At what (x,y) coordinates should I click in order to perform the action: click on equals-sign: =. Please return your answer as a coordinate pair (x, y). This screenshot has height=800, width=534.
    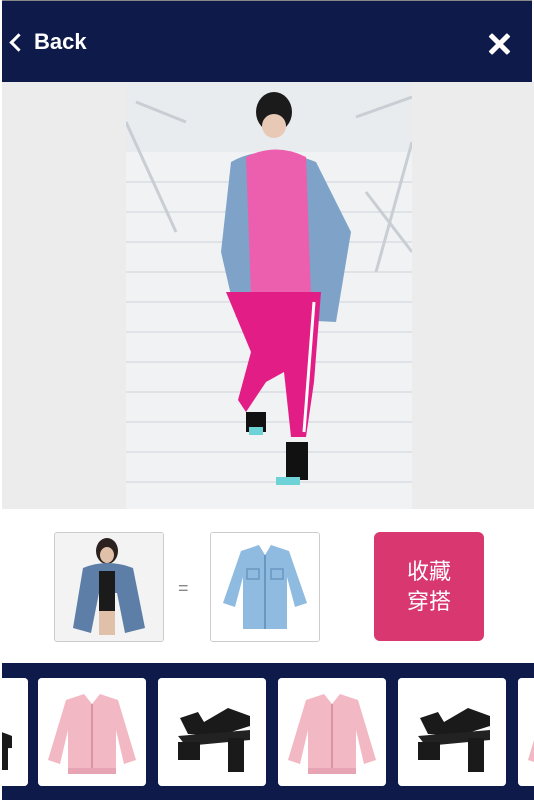
    Looking at the image, I should click on (183, 588).